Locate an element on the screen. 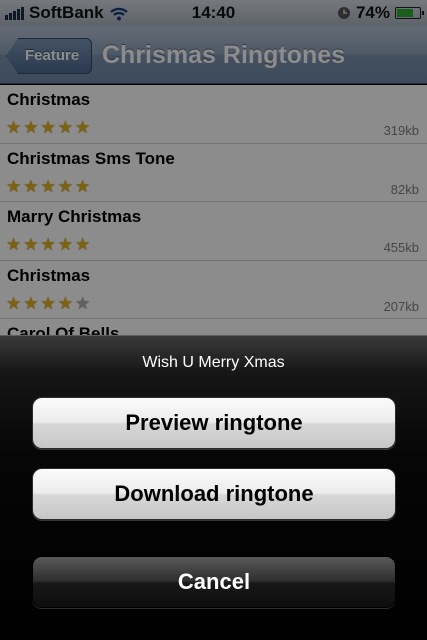 The height and width of the screenshot is (640, 427). action-sheet-title: Wish U Merry Xmas is located at coordinates (213, 362).